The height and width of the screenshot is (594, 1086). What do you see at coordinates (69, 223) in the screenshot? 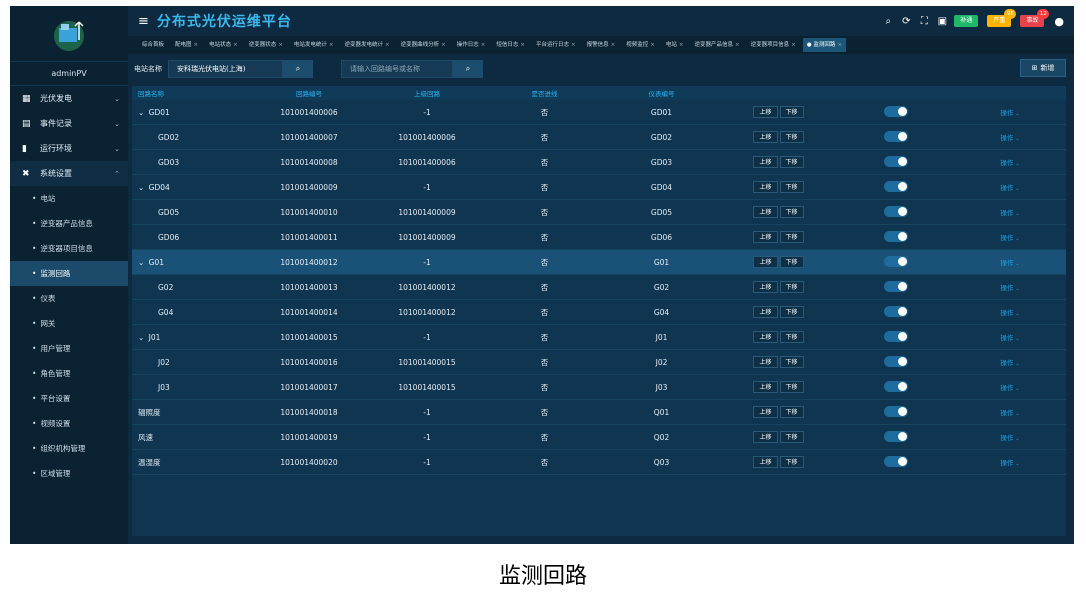
I see `sidebar-item: • 逆变器产品信息` at bounding box center [69, 223].